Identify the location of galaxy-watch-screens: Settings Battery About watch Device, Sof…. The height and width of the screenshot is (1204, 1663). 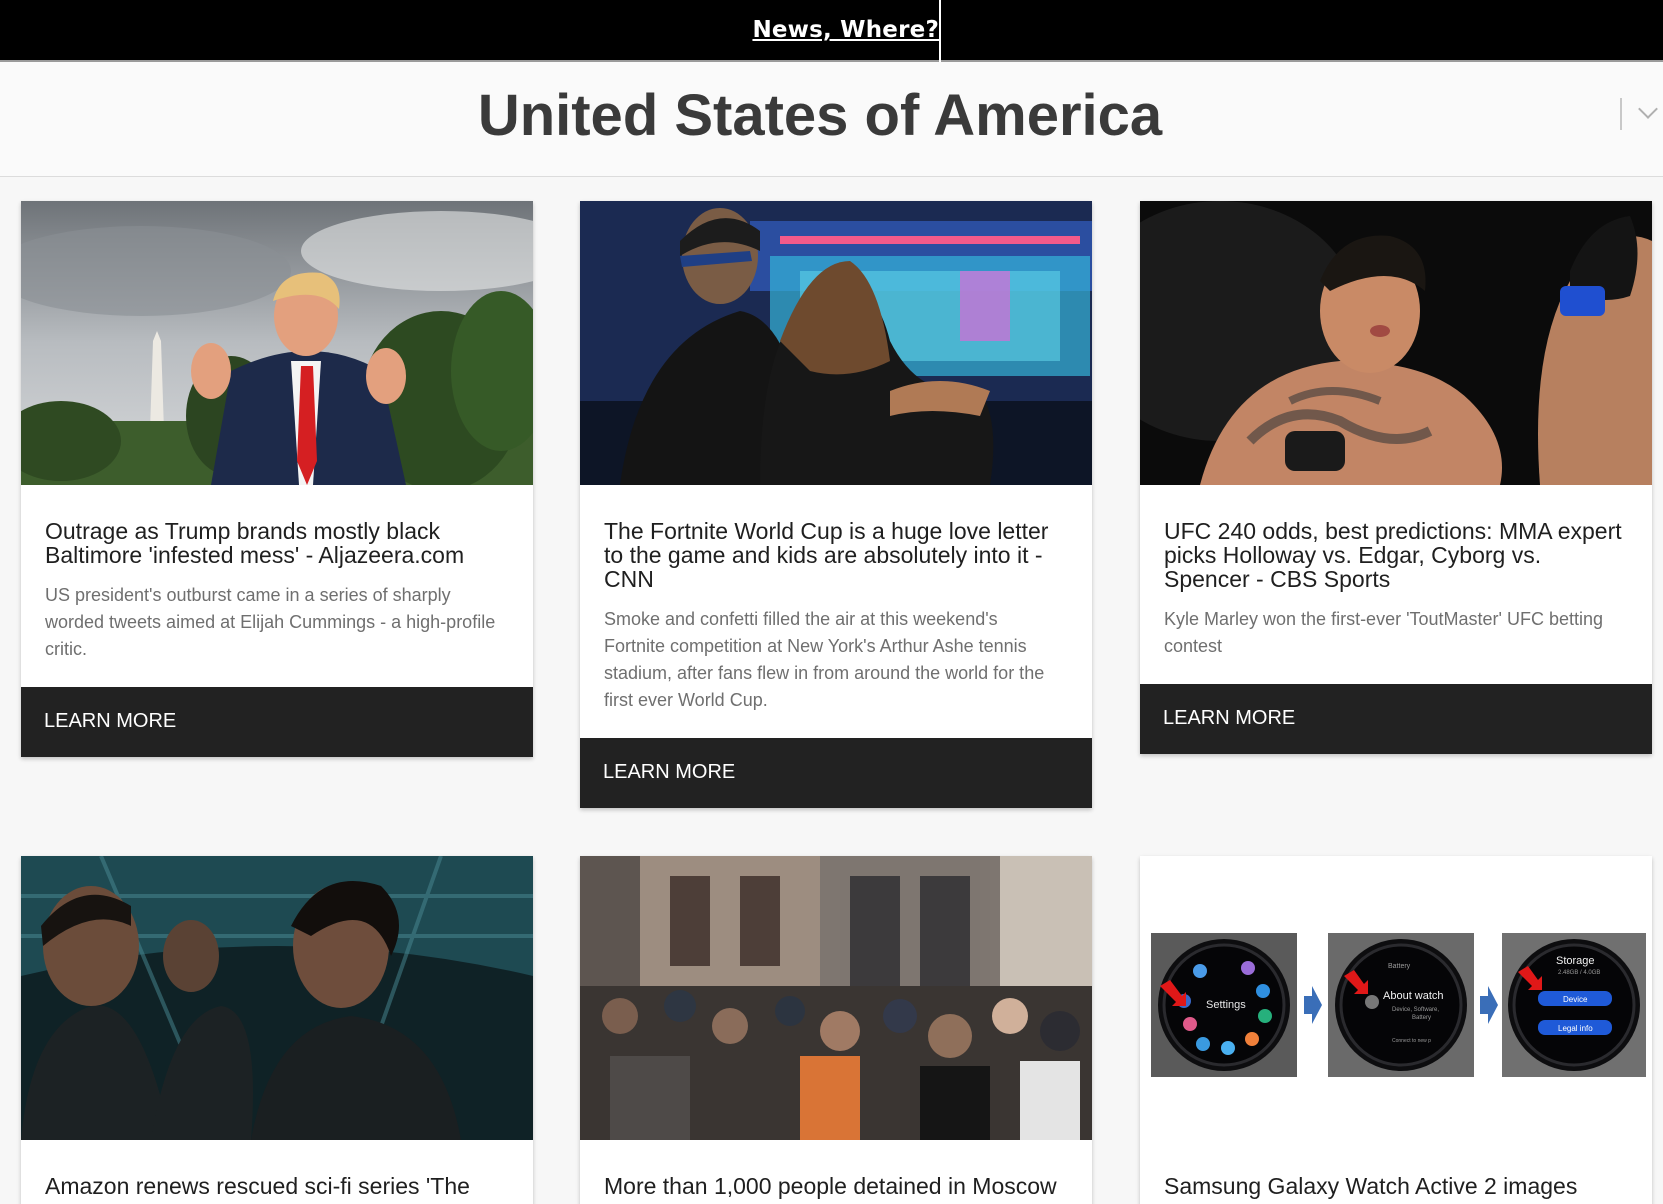
(1396, 998).